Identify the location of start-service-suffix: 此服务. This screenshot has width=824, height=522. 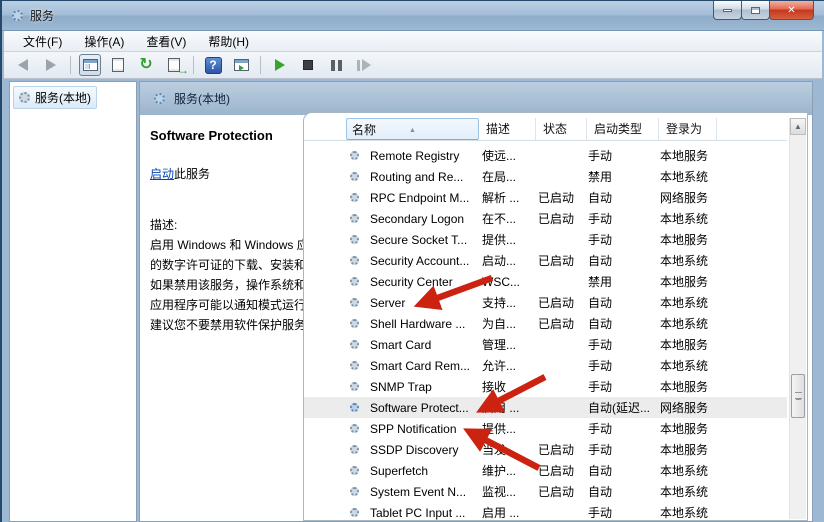
(192, 174).